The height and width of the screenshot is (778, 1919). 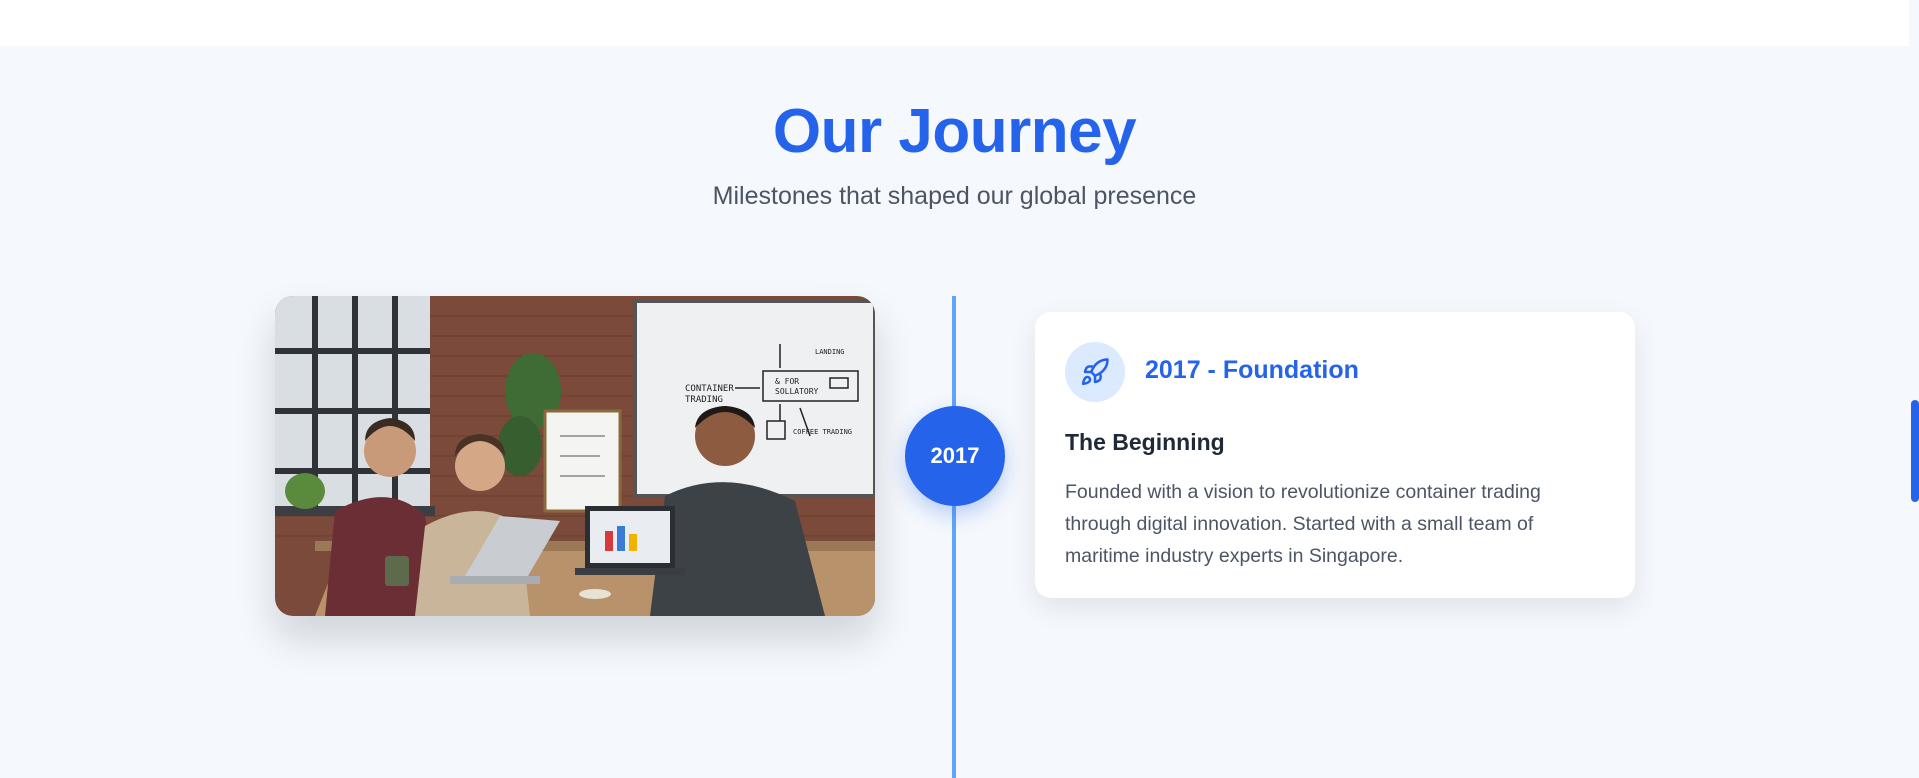 What do you see at coordinates (1095, 372) in the screenshot?
I see `rocket-icon` at bounding box center [1095, 372].